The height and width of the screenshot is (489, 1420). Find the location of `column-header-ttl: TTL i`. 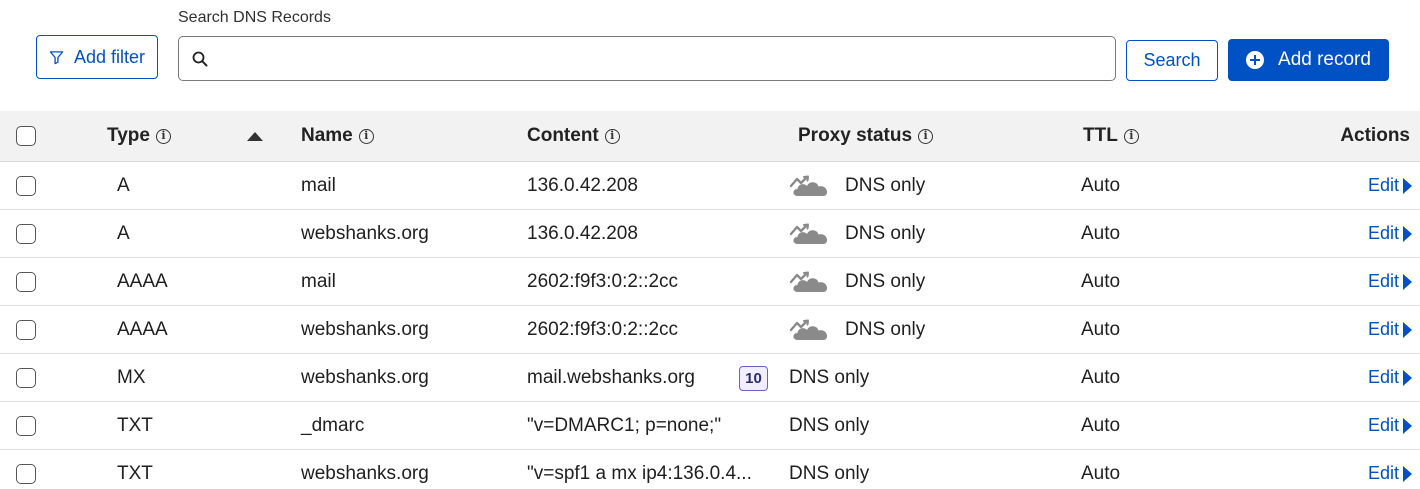

column-header-ttl: TTL i is located at coordinates (1111, 136).